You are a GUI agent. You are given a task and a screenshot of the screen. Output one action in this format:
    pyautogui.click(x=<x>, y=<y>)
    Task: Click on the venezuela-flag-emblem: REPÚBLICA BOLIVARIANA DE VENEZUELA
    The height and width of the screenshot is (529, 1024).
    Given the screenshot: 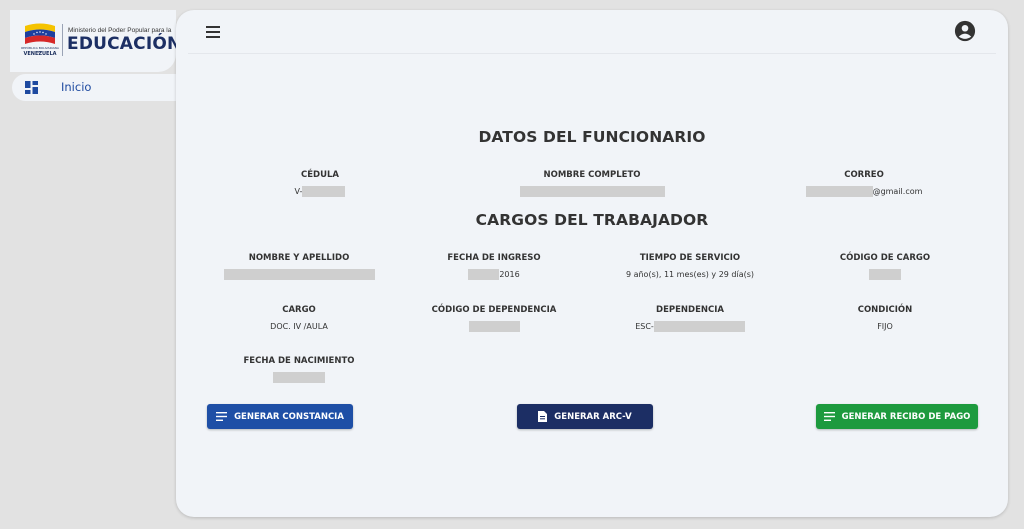 What is the action you would take?
    pyautogui.click(x=40, y=41)
    